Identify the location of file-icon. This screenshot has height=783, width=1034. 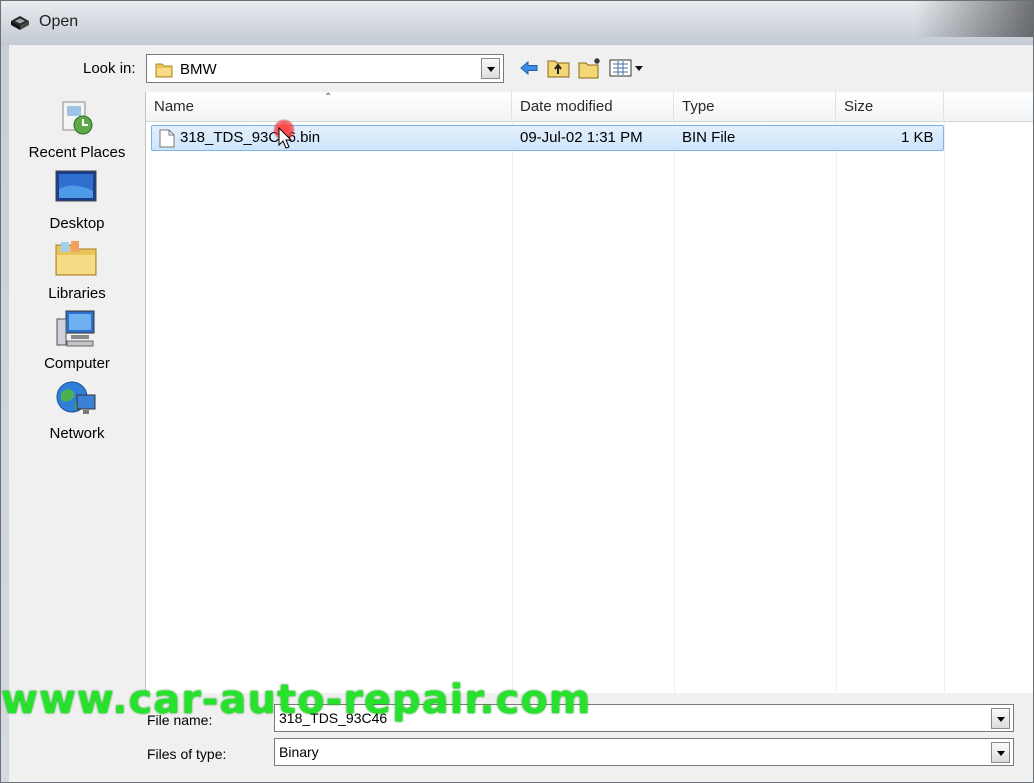
(167, 138).